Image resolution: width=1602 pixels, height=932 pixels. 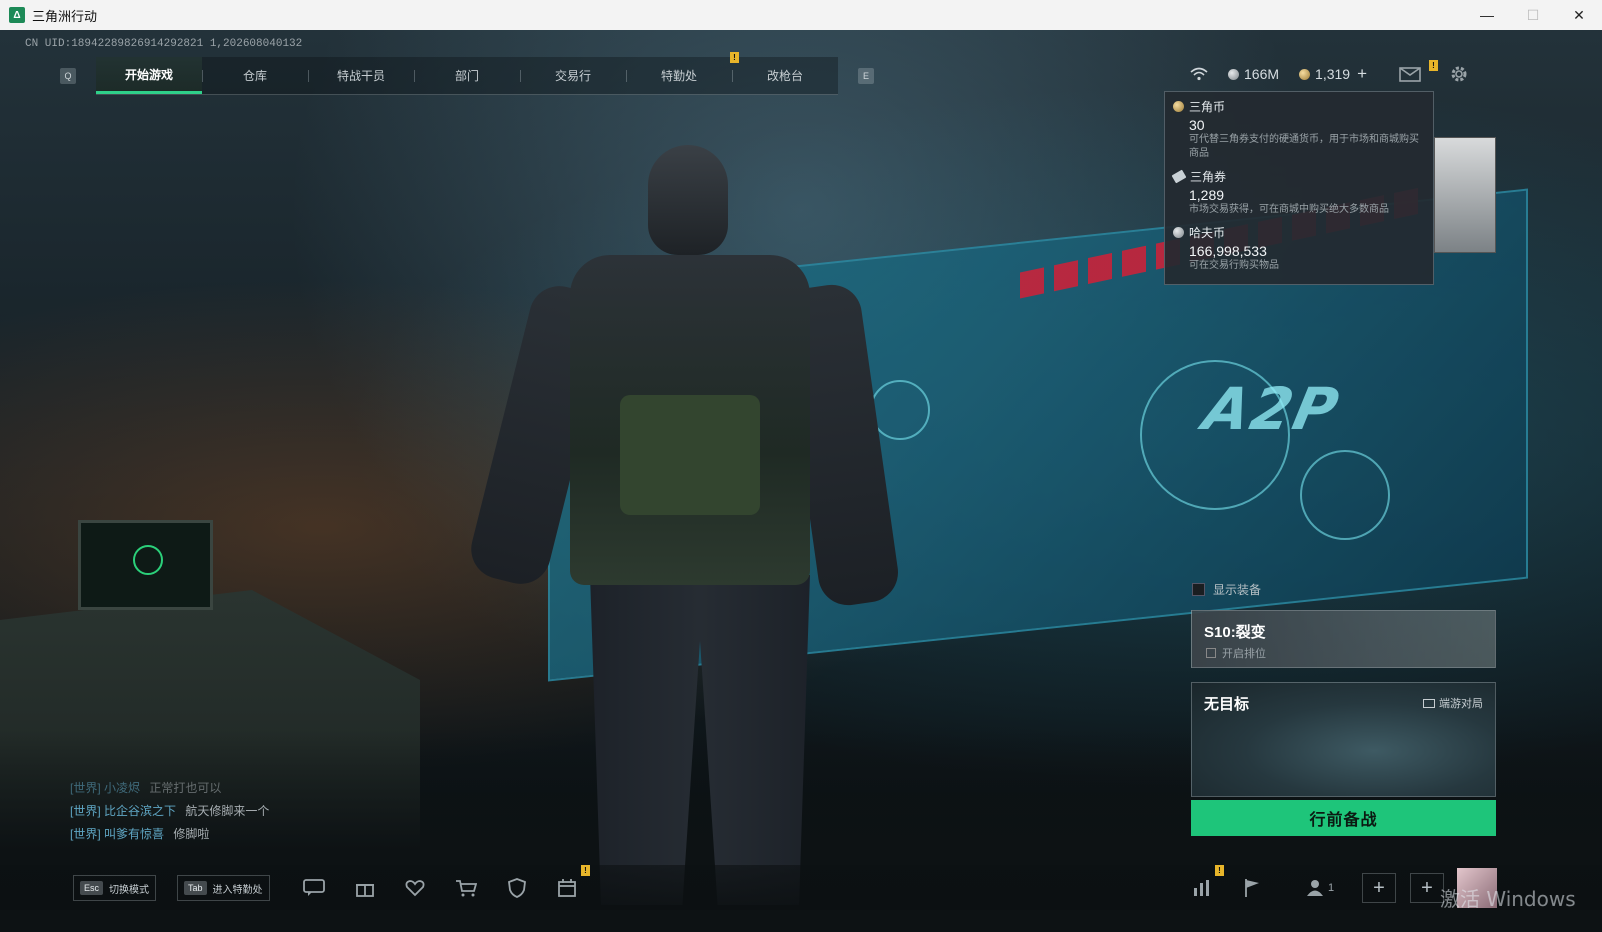 I want to click on currency-desc: 市场交易获得，可在商城中购买绝大多数商品, so click(x=1289, y=209).